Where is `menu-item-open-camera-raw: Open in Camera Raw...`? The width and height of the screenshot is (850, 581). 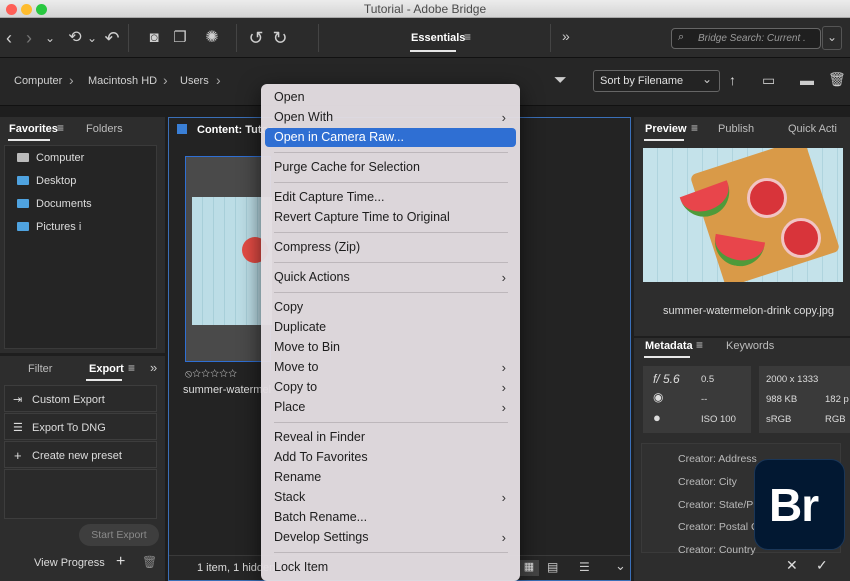
menu-item-open-camera-raw: Open in Camera Raw... is located at coordinates (390, 137).